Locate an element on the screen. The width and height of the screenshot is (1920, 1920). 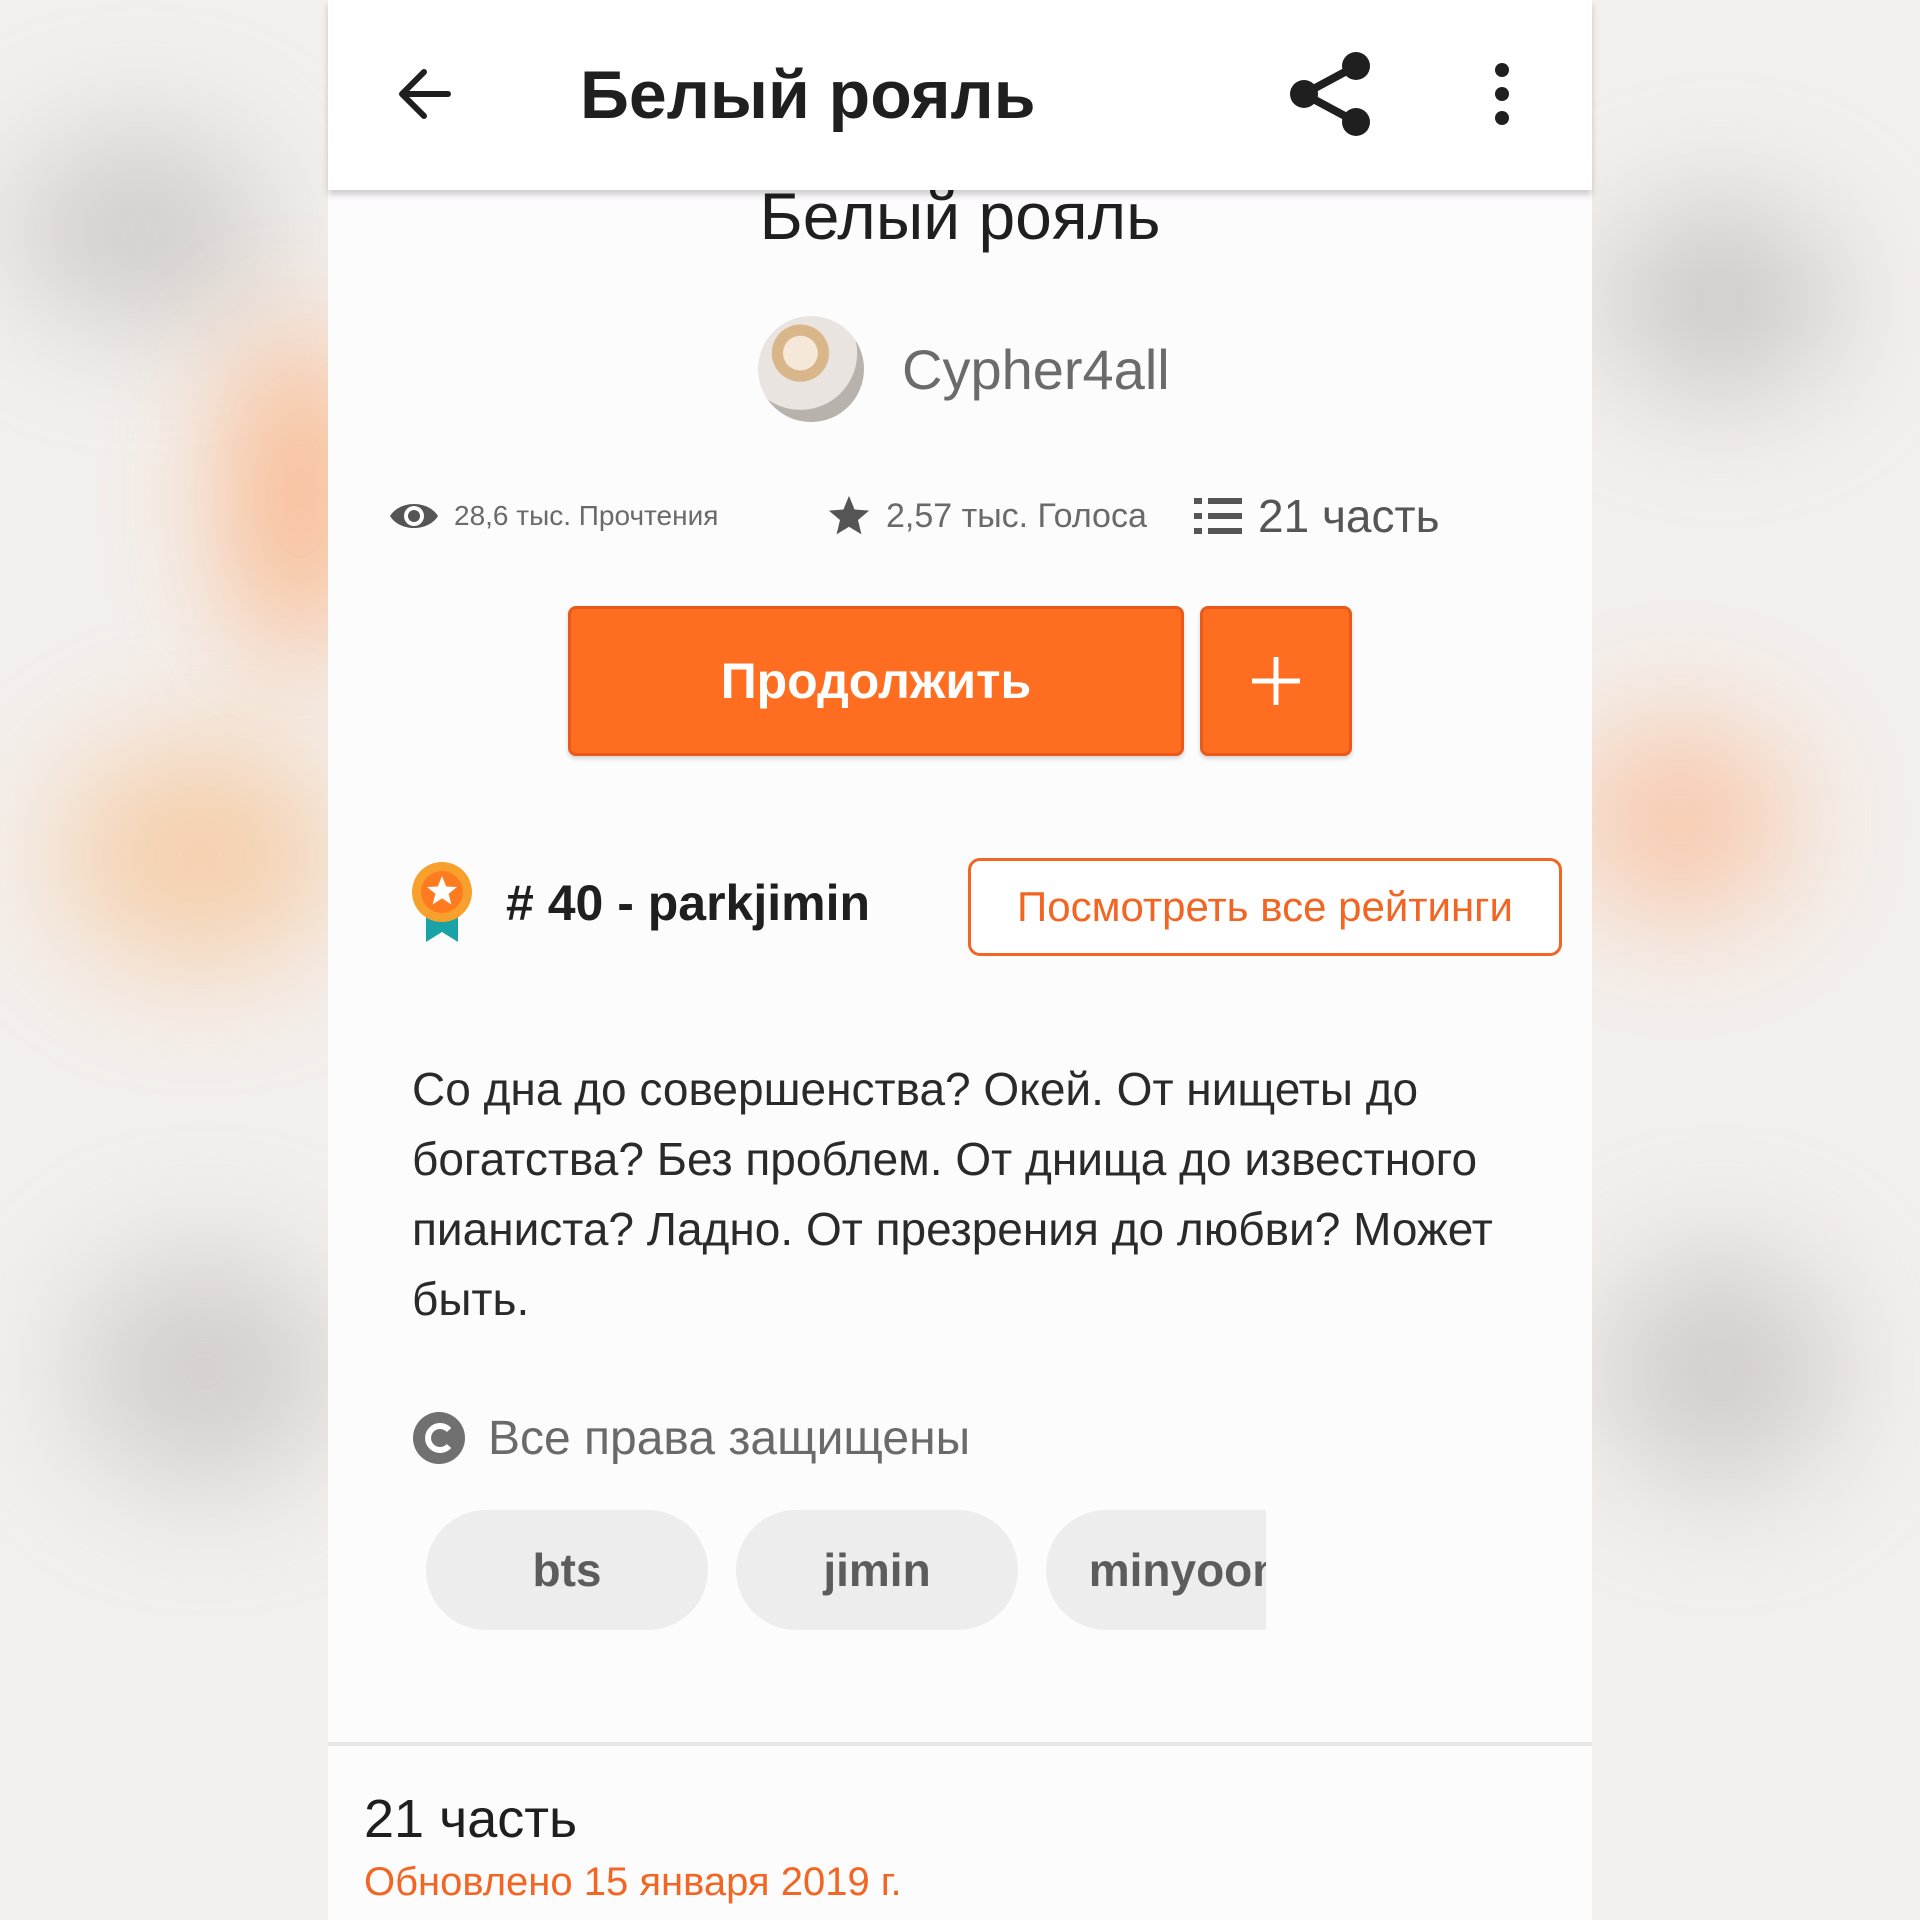
arrow-left-icon is located at coordinates (424, 94).